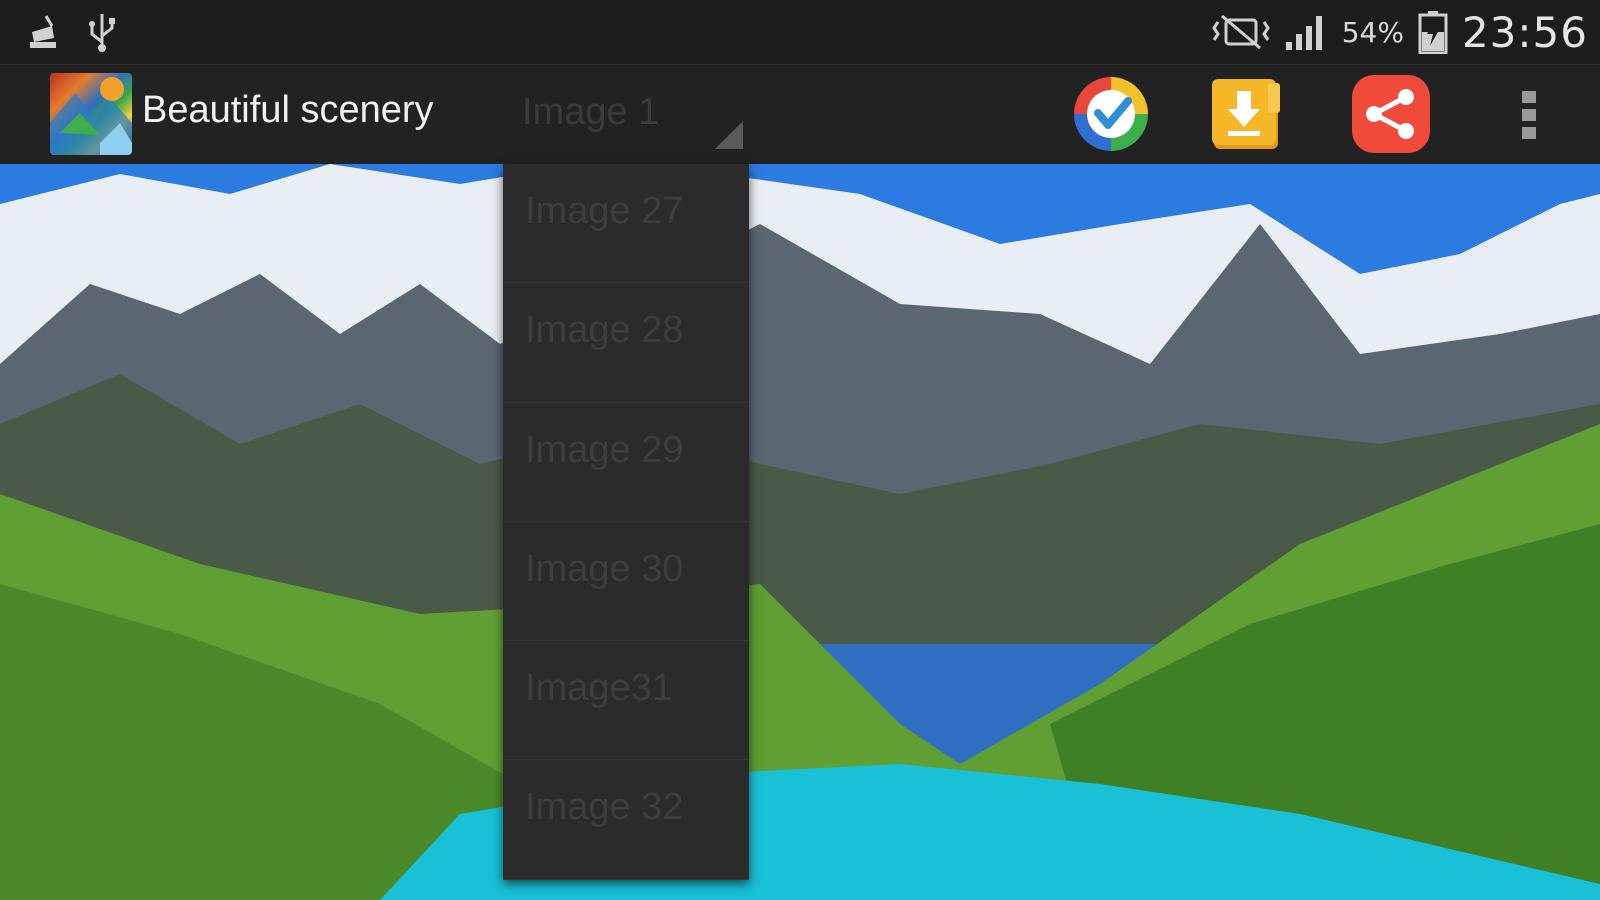  Describe the element at coordinates (91, 114) in the screenshot. I see `app-logo-icon` at that location.